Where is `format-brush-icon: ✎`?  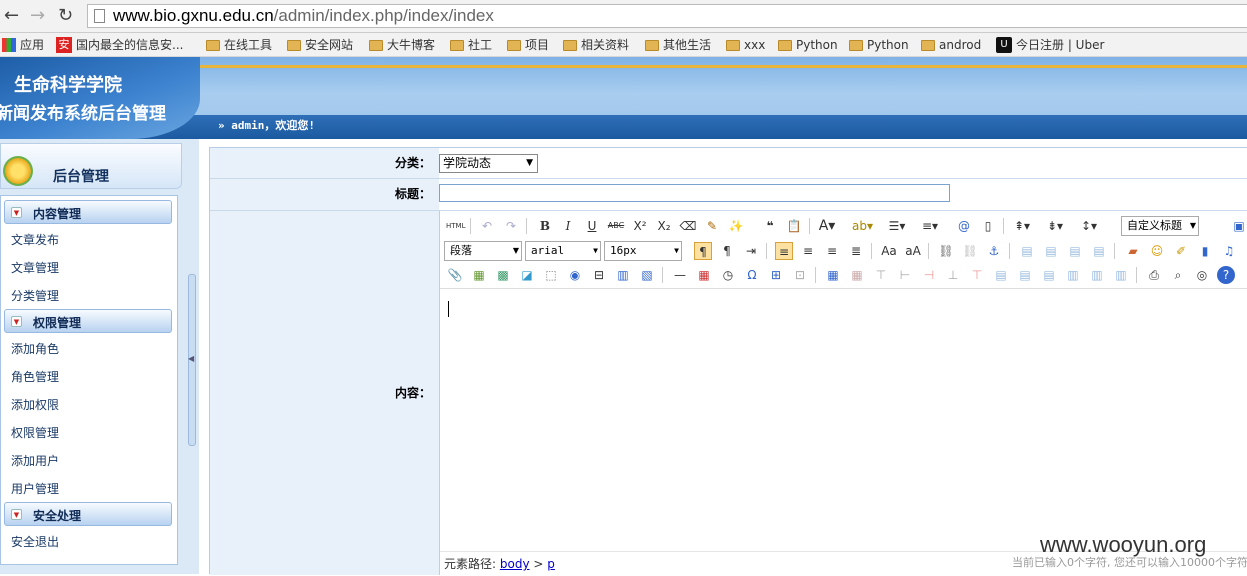
format-brush-icon: ✎ is located at coordinates (712, 226).